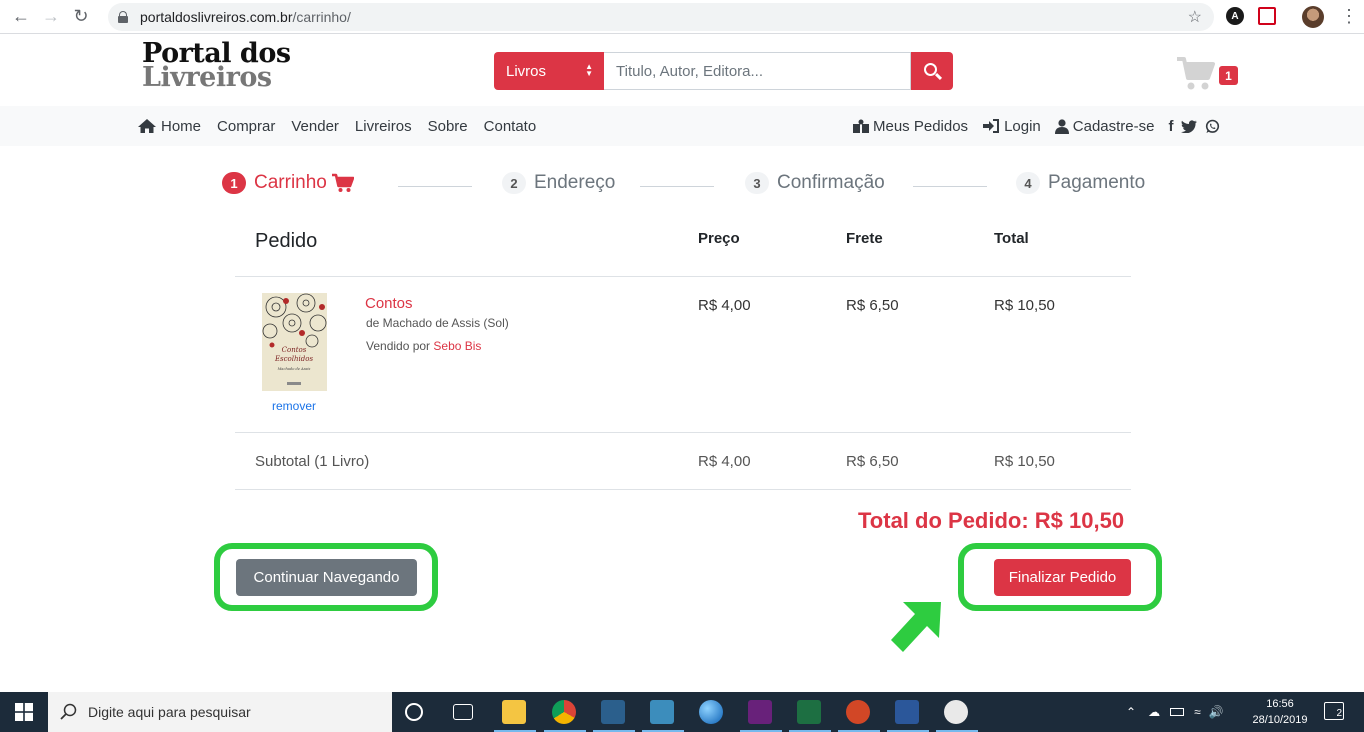 The height and width of the screenshot is (732, 1364). I want to click on profile-avatar, so click(1313, 17).